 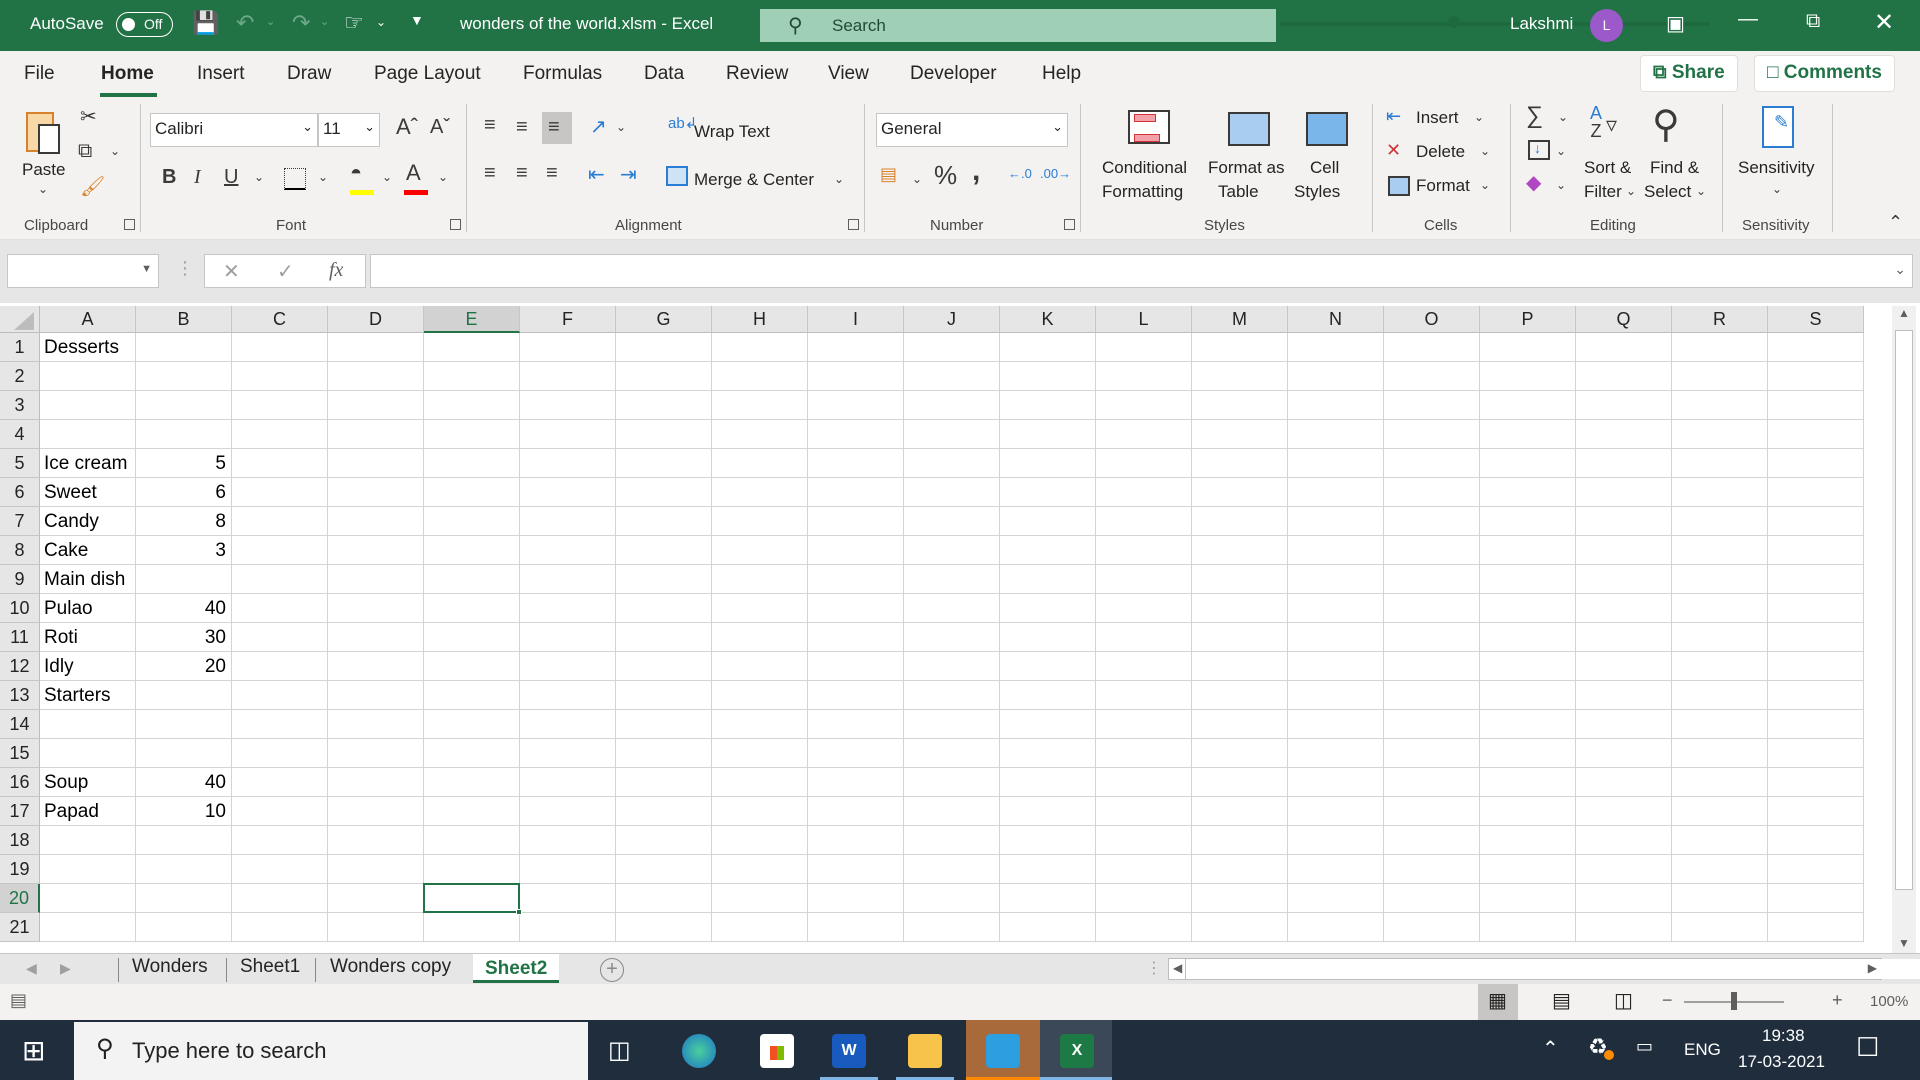 I want to click on font-size-select: 11 ⌄, so click(x=349, y=130).